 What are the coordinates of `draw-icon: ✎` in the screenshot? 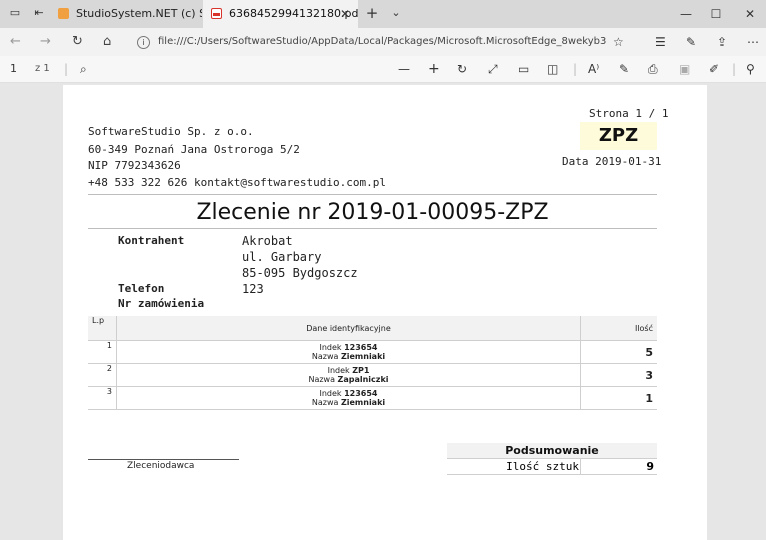 It's located at (624, 69).